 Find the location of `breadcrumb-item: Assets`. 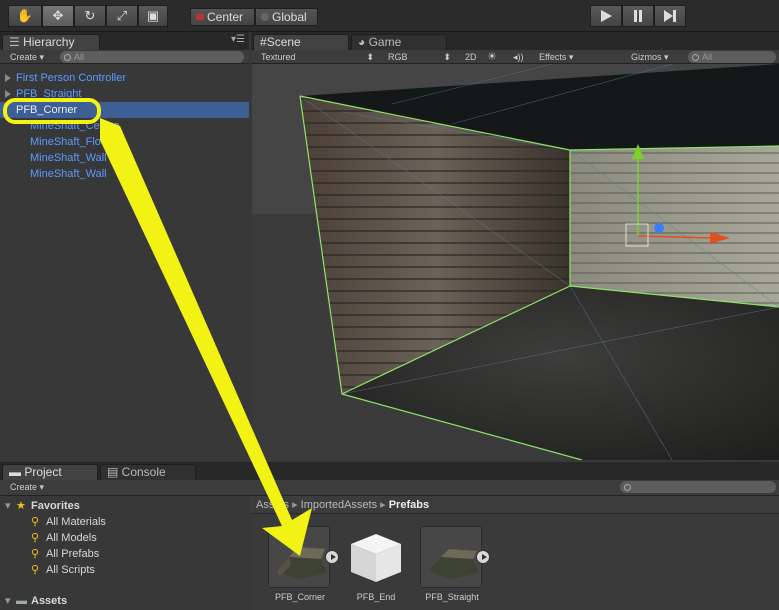

breadcrumb-item: Assets is located at coordinates (272, 505).